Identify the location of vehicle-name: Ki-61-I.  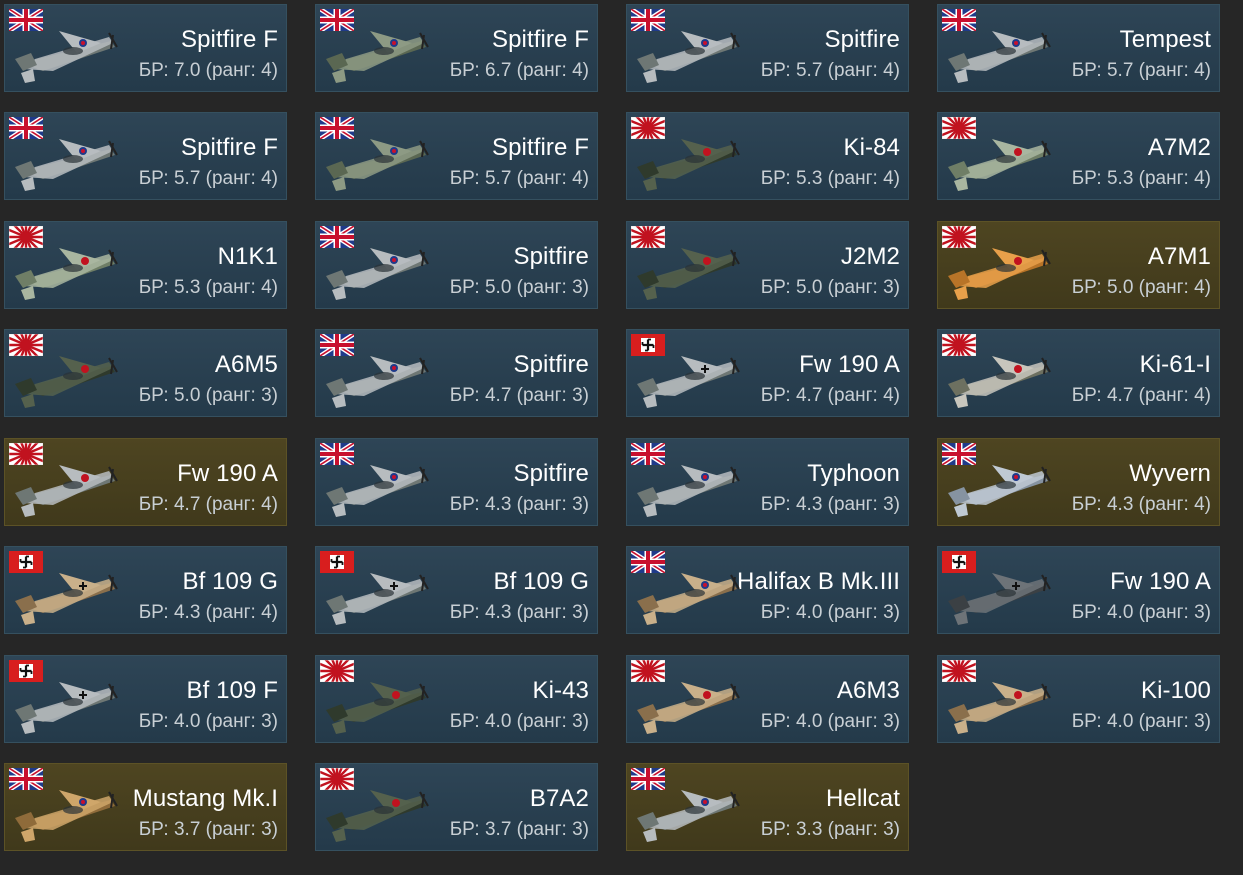
(1175, 364).